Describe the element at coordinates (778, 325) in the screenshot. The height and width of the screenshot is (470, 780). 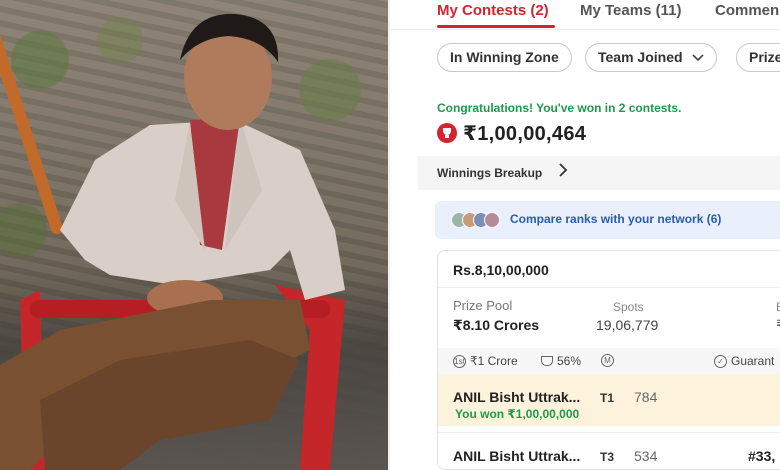
I see `entry-value: ₹` at that location.